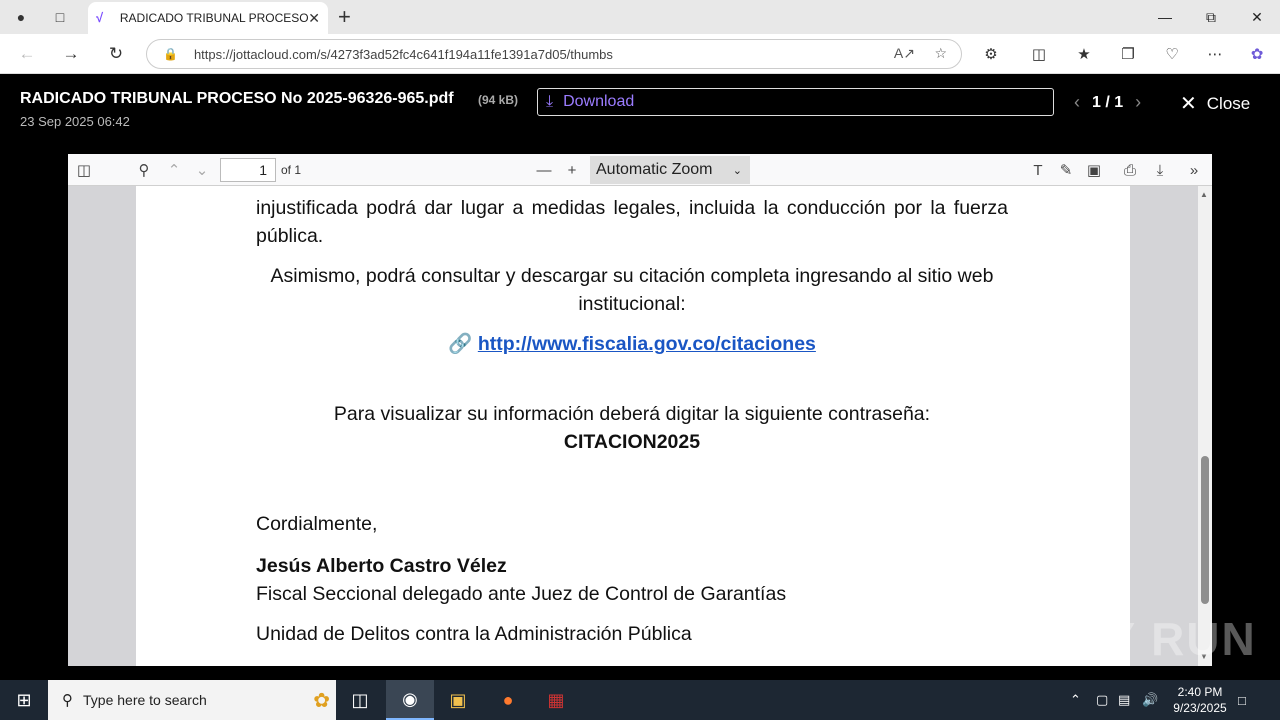 This screenshot has height=720, width=1280. I want to click on tab-actions-icon: □, so click(60, 17).